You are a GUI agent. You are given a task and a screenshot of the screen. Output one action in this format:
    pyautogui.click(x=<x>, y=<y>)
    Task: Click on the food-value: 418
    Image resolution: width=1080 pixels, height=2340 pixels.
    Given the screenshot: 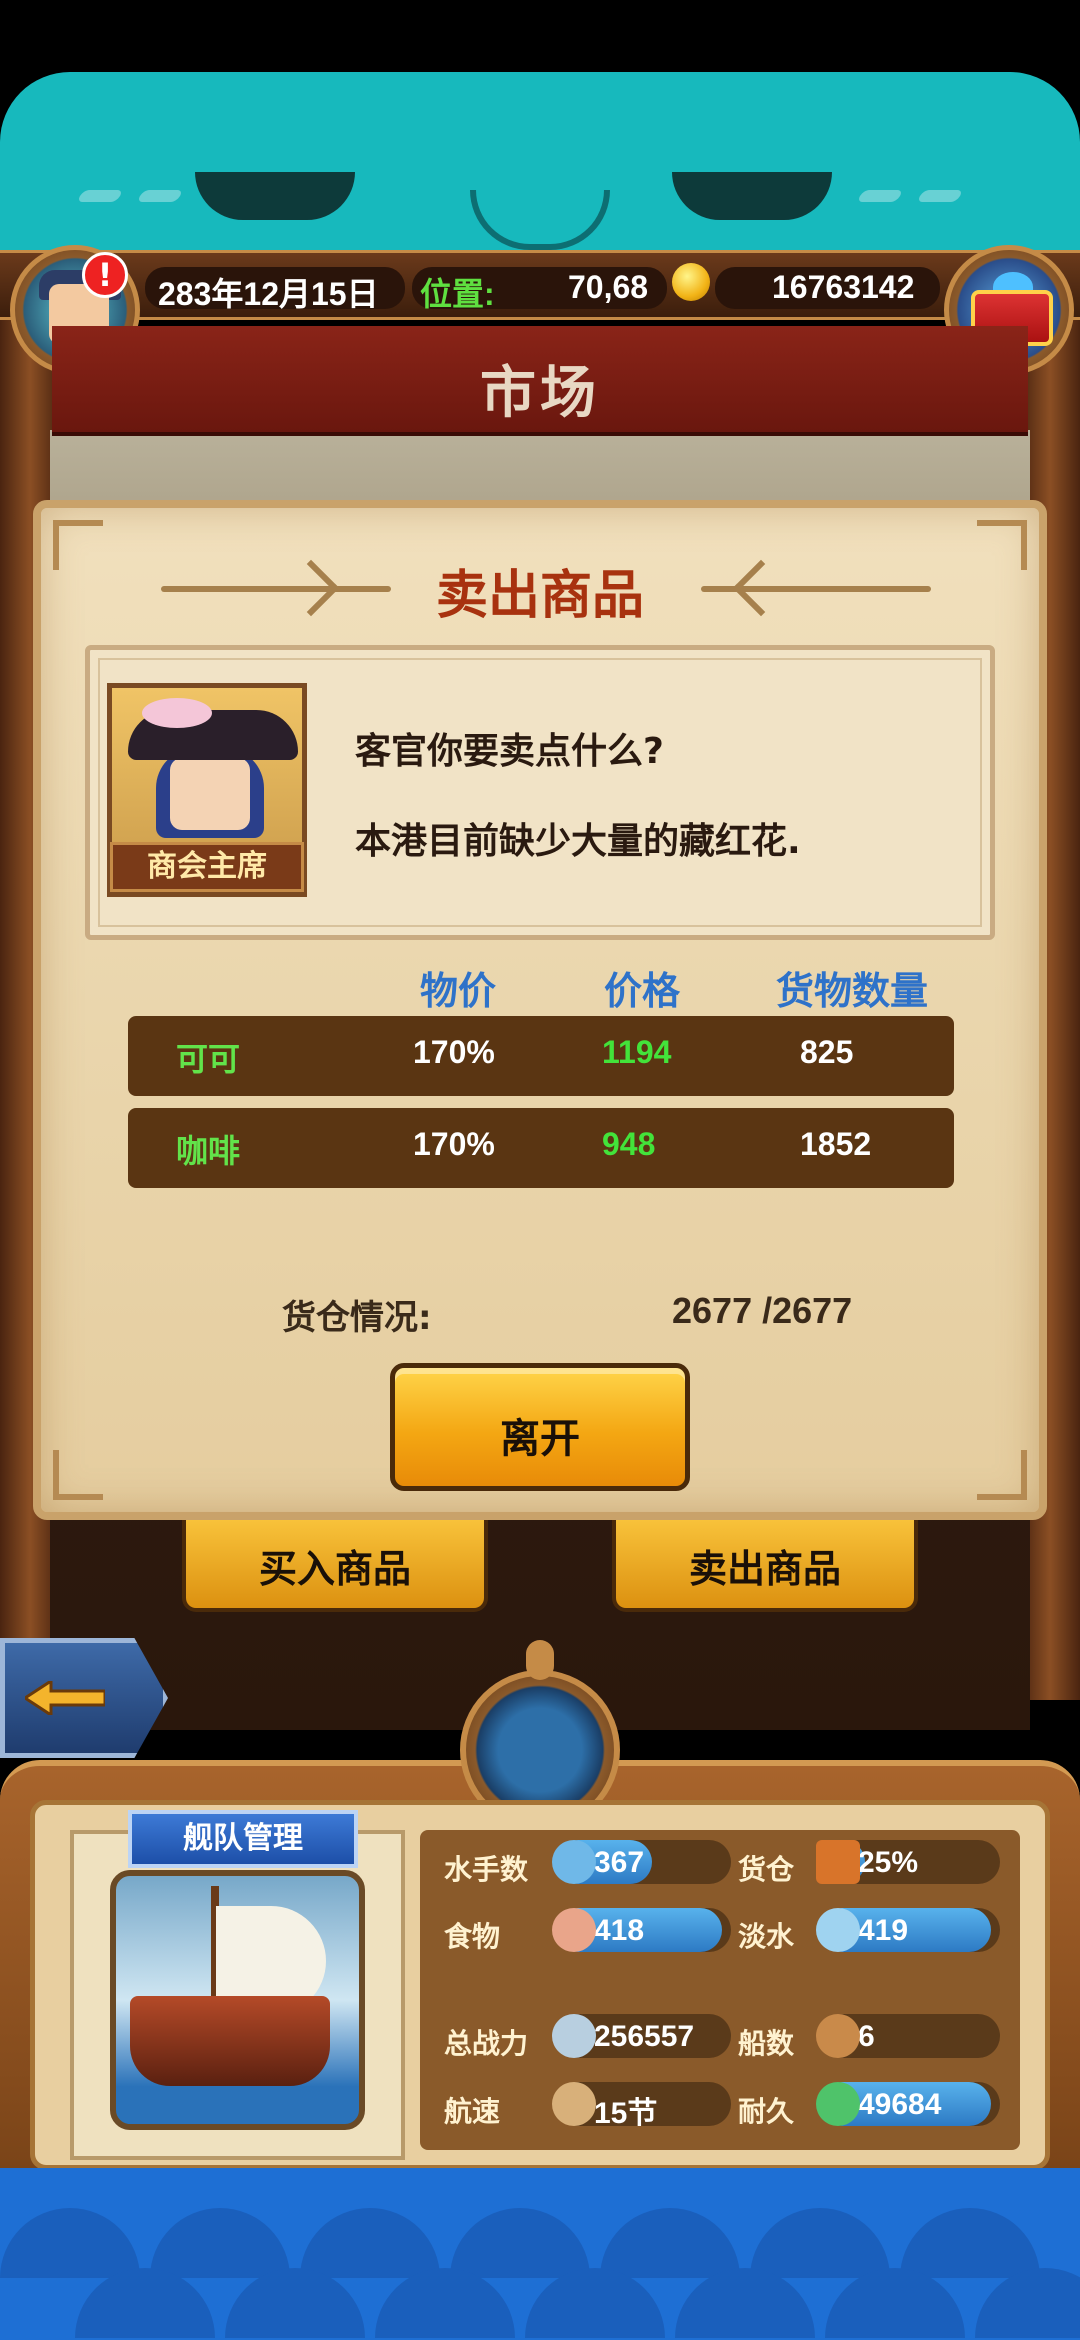 What is the action you would take?
    pyautogui.click(x=619, y=1930)
    